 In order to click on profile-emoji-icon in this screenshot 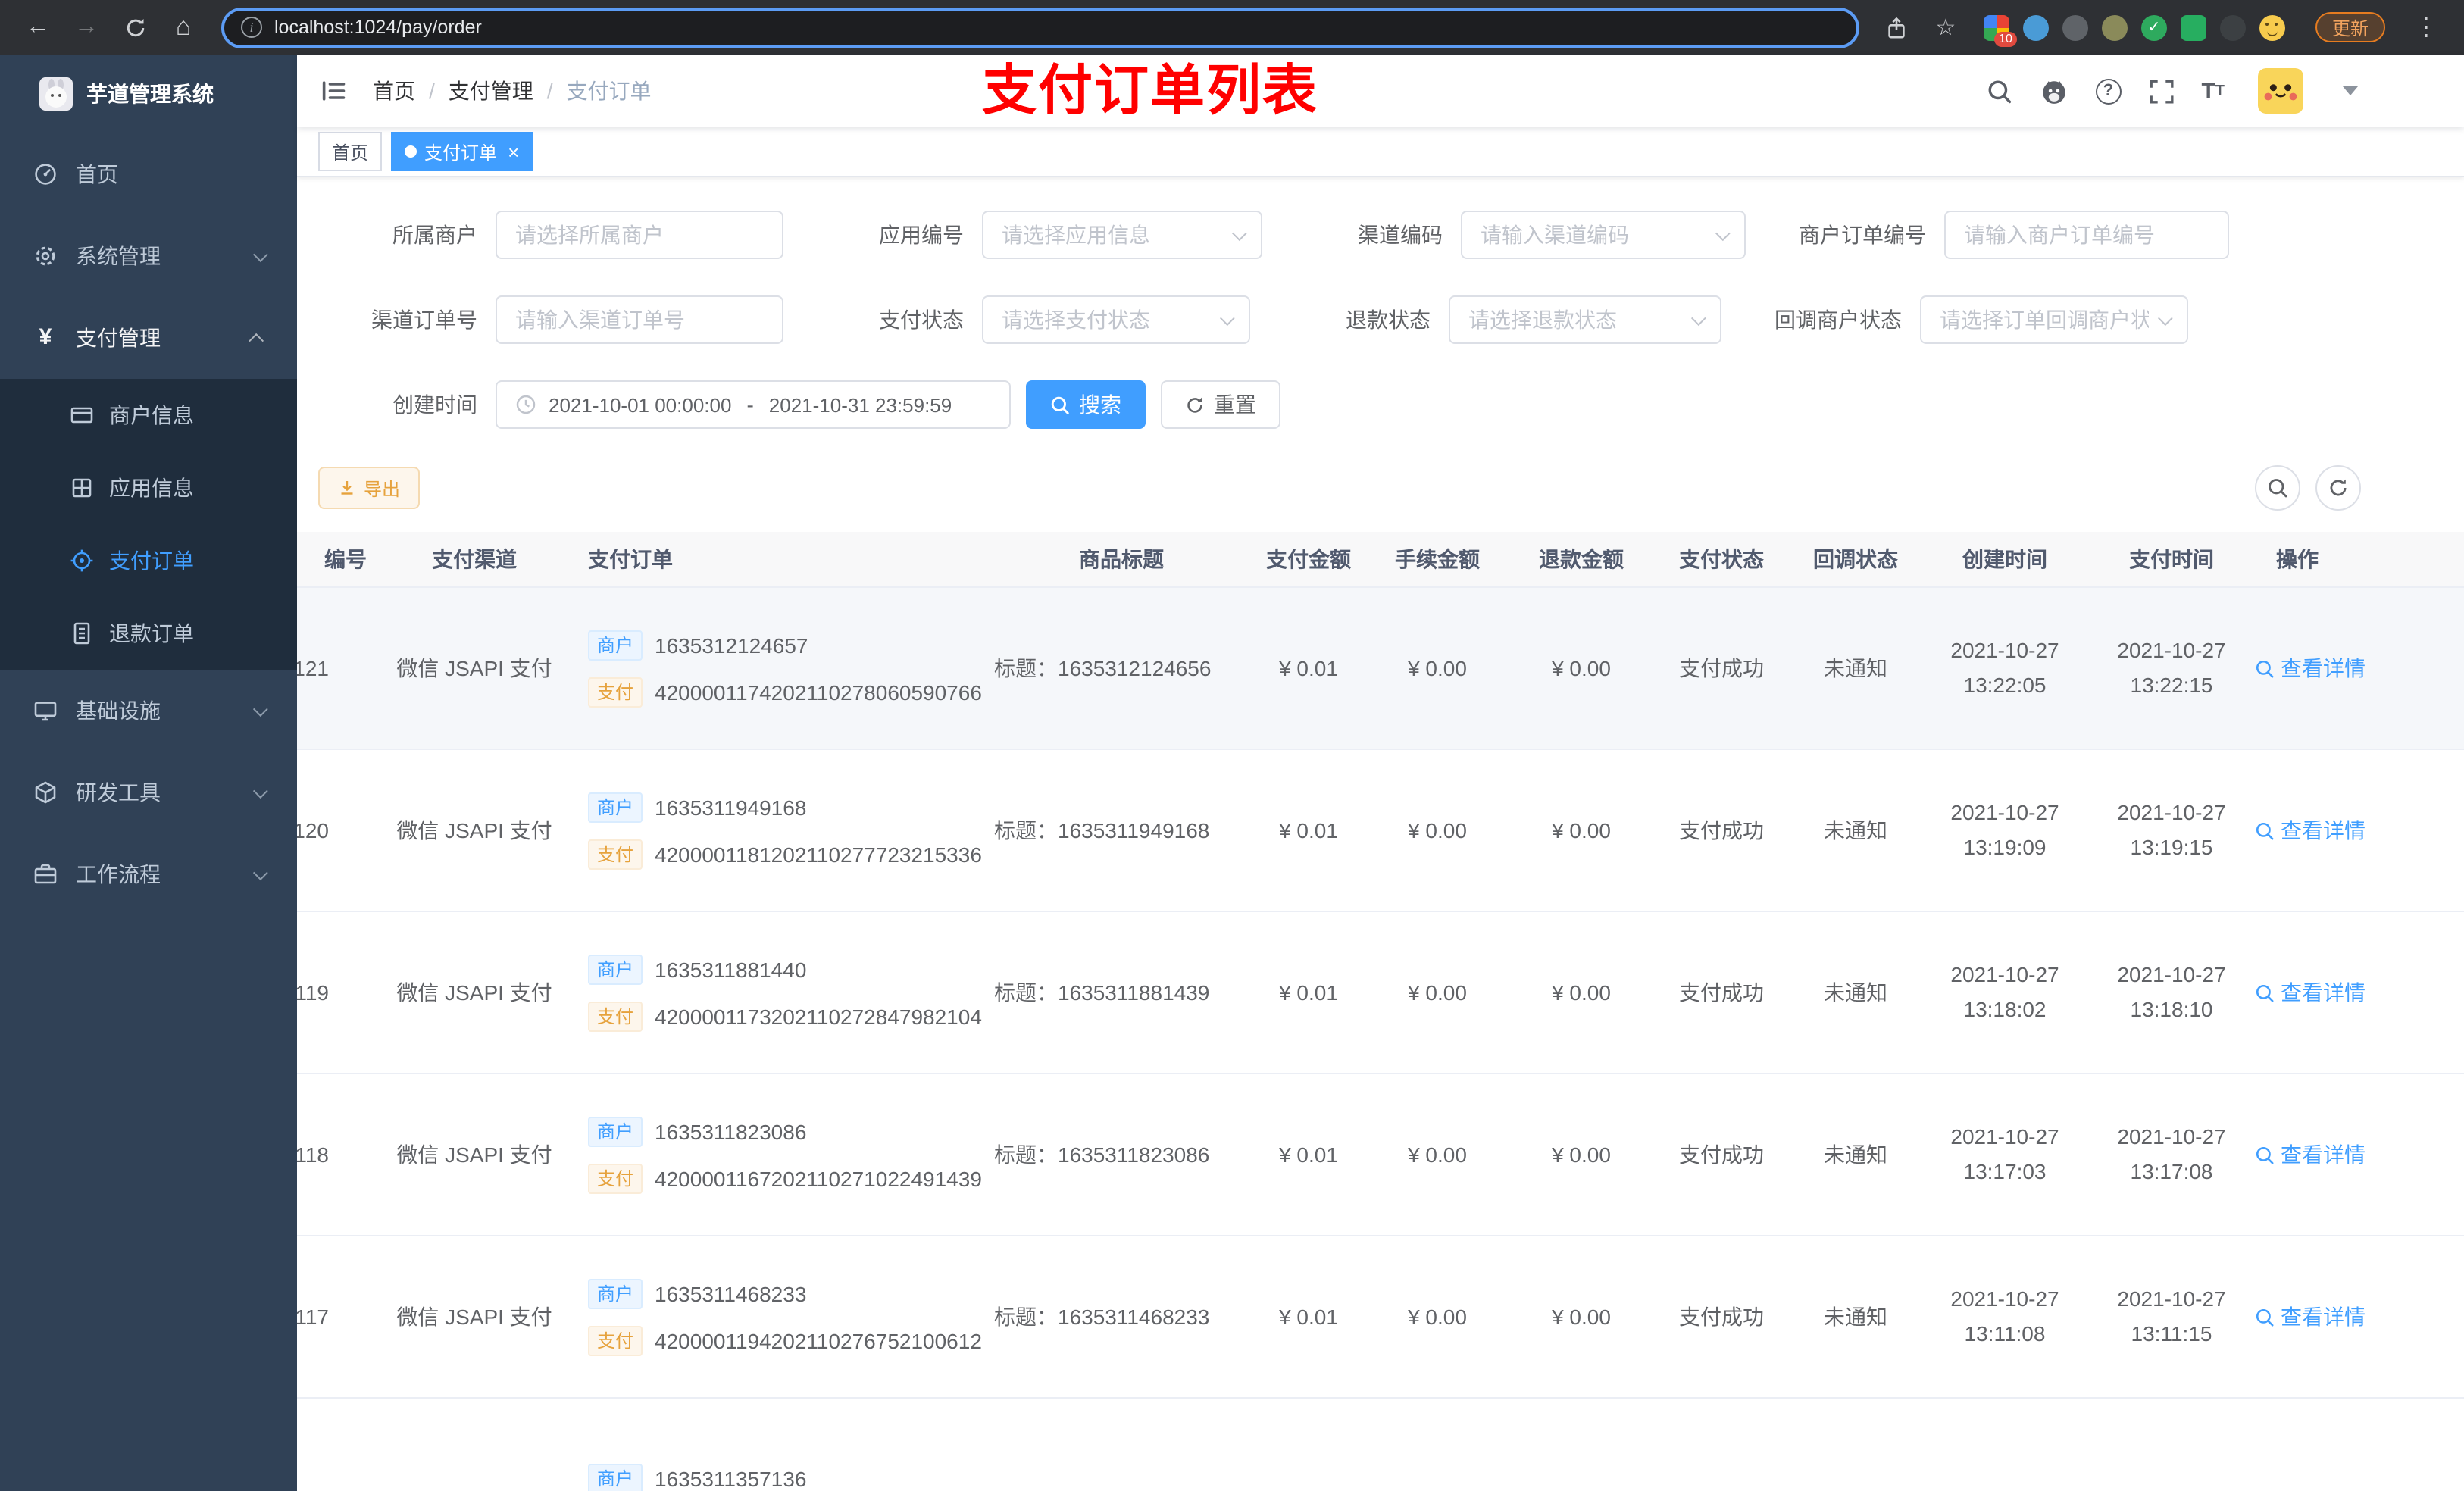, I will do `click(2272, 27)`.